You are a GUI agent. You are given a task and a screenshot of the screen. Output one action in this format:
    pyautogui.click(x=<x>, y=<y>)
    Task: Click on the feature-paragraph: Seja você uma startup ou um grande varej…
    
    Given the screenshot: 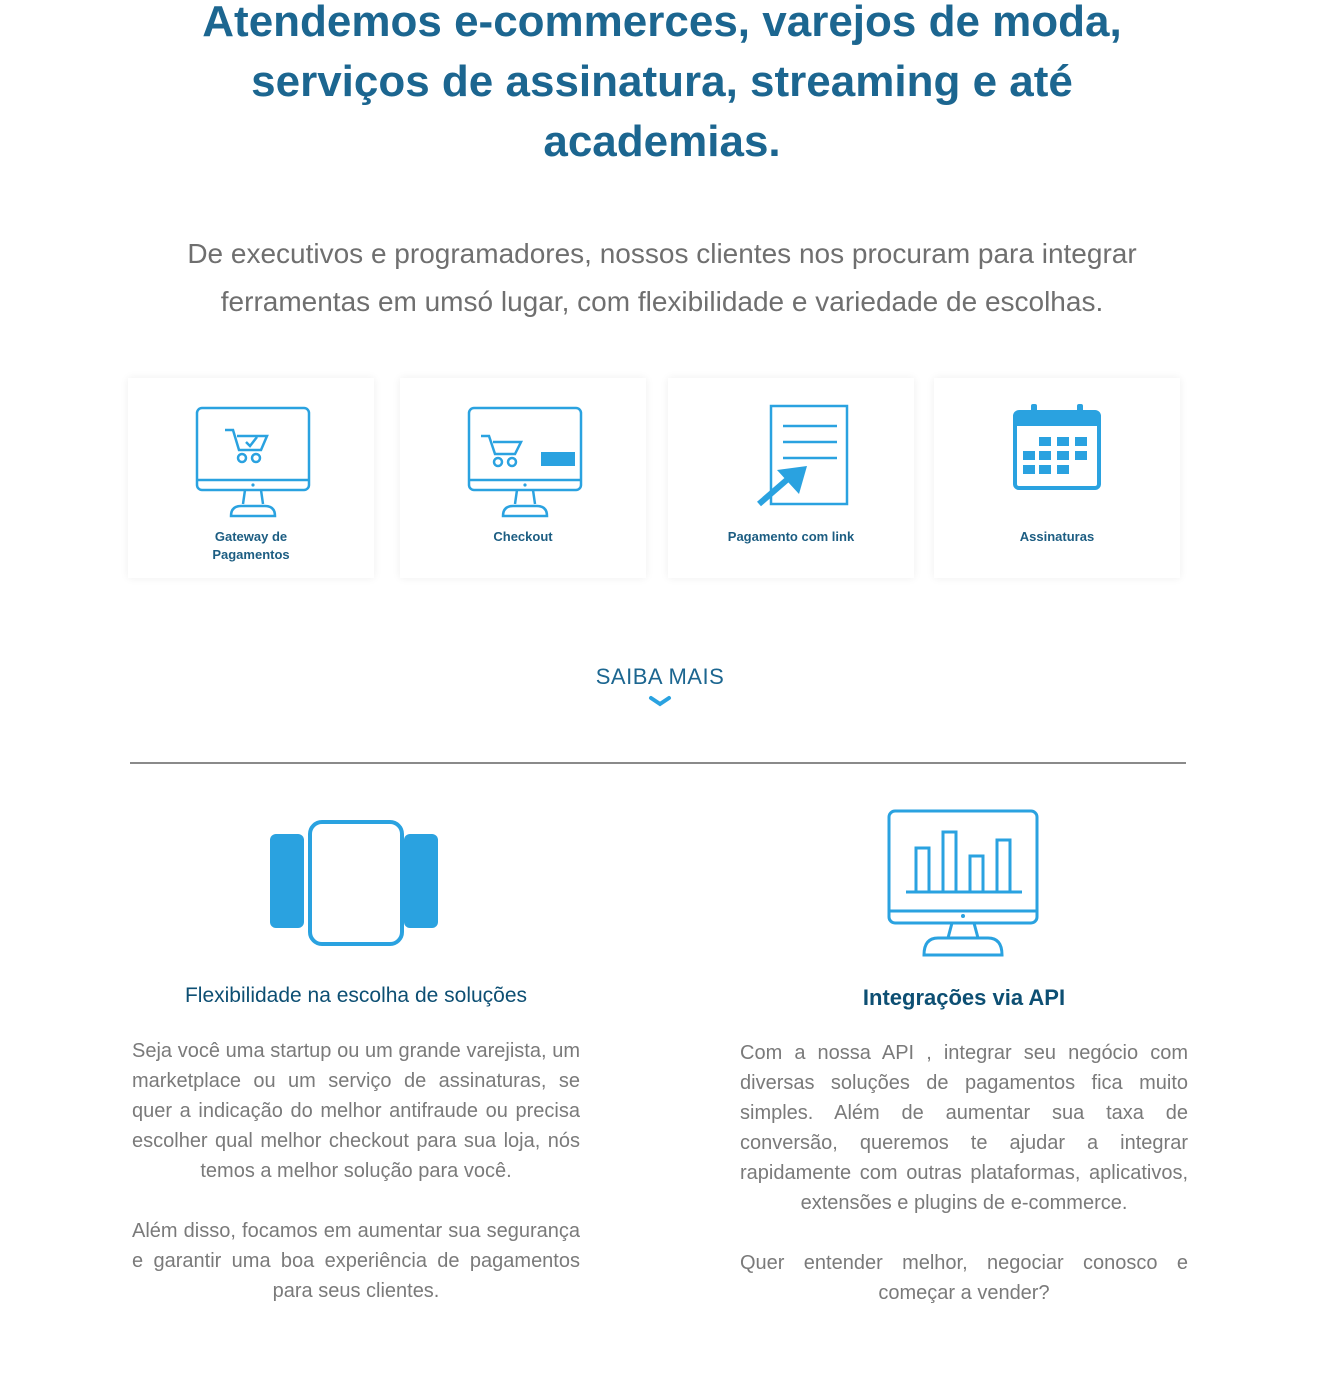 What is the action you would take?
    pyautogui.click(x=356, y=1111)
    